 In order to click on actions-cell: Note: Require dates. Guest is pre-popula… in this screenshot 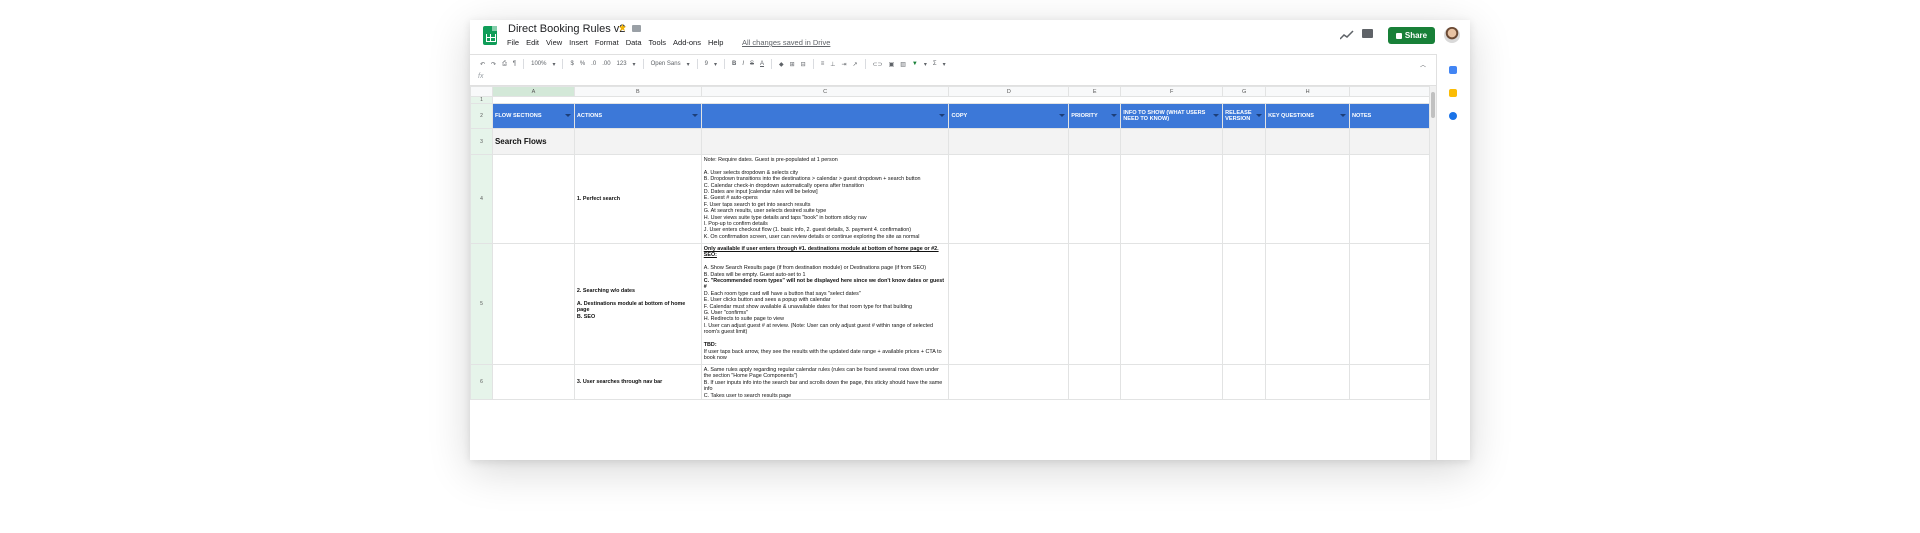, I will do `click(825, 199)`.